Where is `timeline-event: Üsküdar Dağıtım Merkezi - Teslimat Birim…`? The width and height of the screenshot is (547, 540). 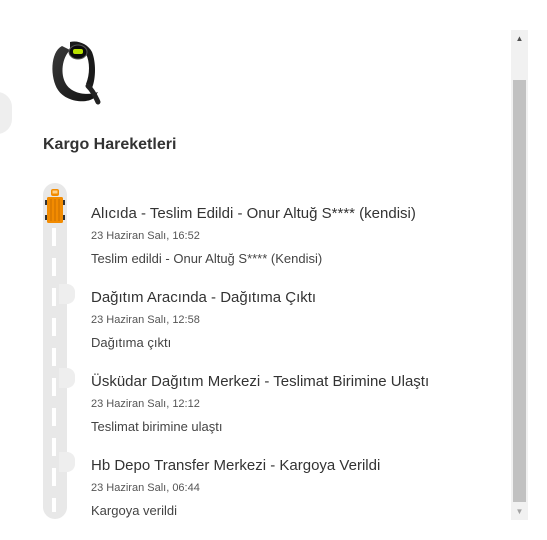 timeline-event: Üsküdar Dağıtım Merkezi - Teslimat Birim… is located at coordinates (260, 403).